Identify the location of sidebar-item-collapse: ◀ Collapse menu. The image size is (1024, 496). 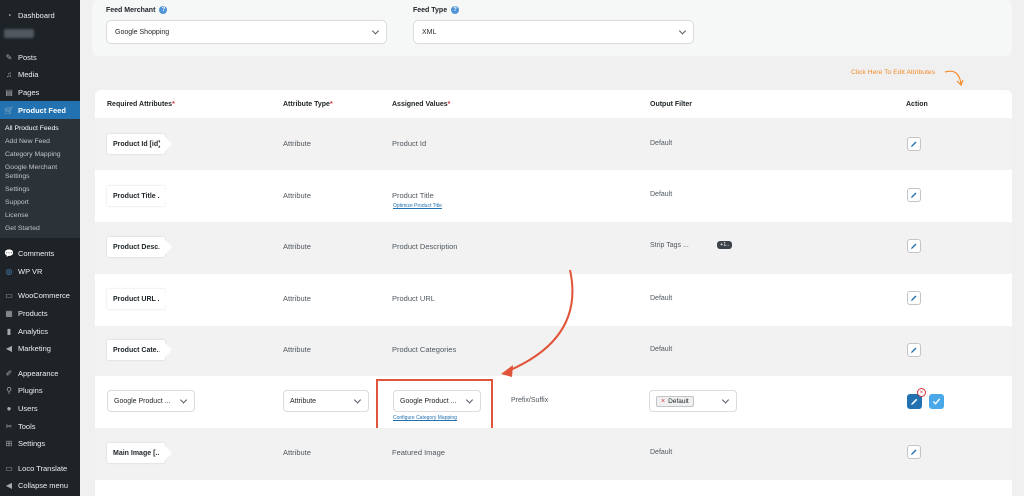
(40, 486).